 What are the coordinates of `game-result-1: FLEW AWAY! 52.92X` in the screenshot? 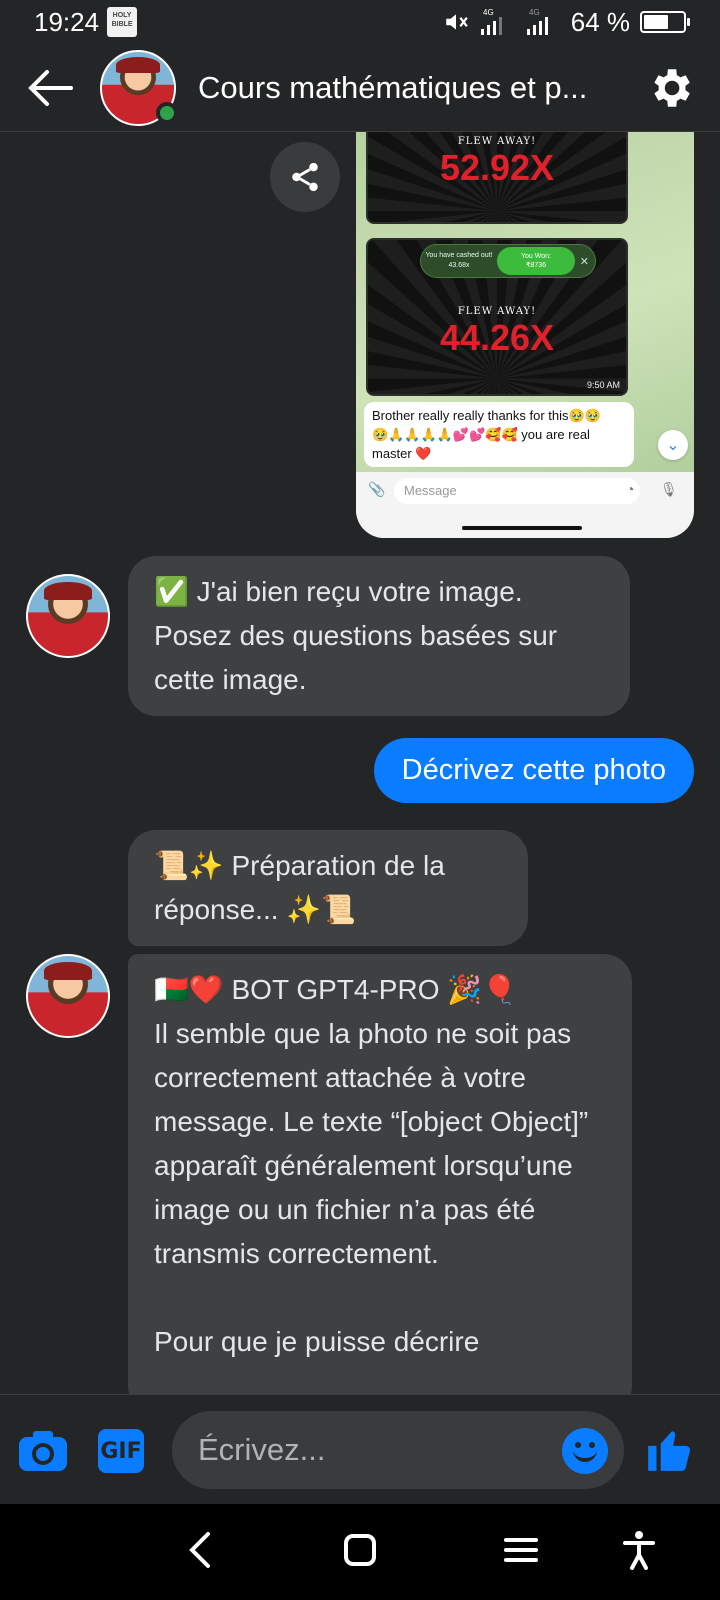 It's located at (497, 178).